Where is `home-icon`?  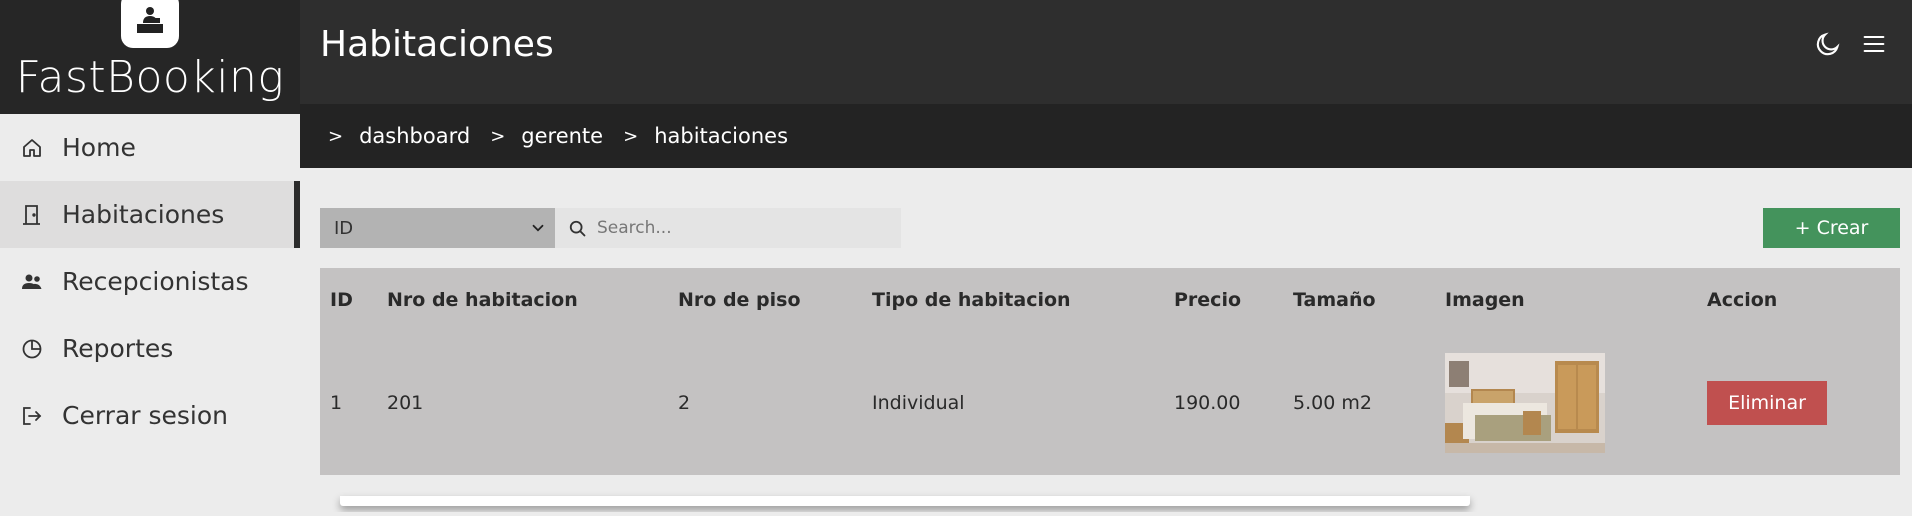
home-icon is located at coordinates (32, 148).